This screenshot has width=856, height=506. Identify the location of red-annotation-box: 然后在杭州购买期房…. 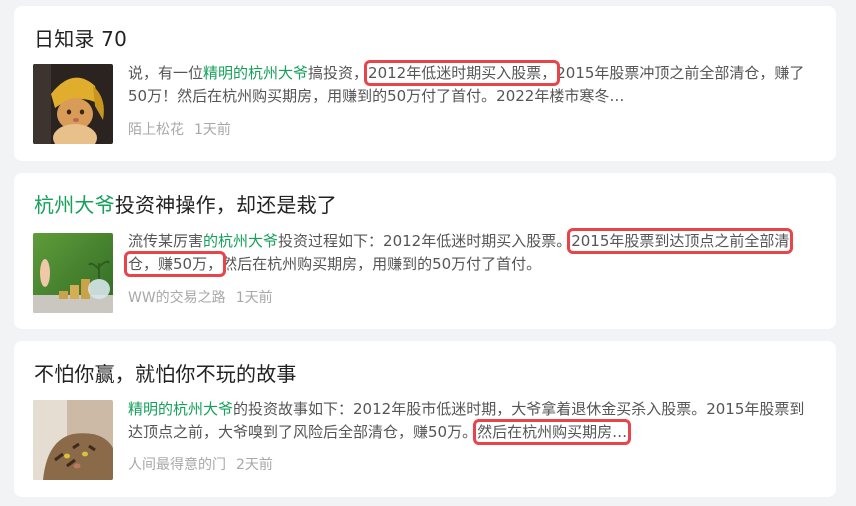
(552, 432).